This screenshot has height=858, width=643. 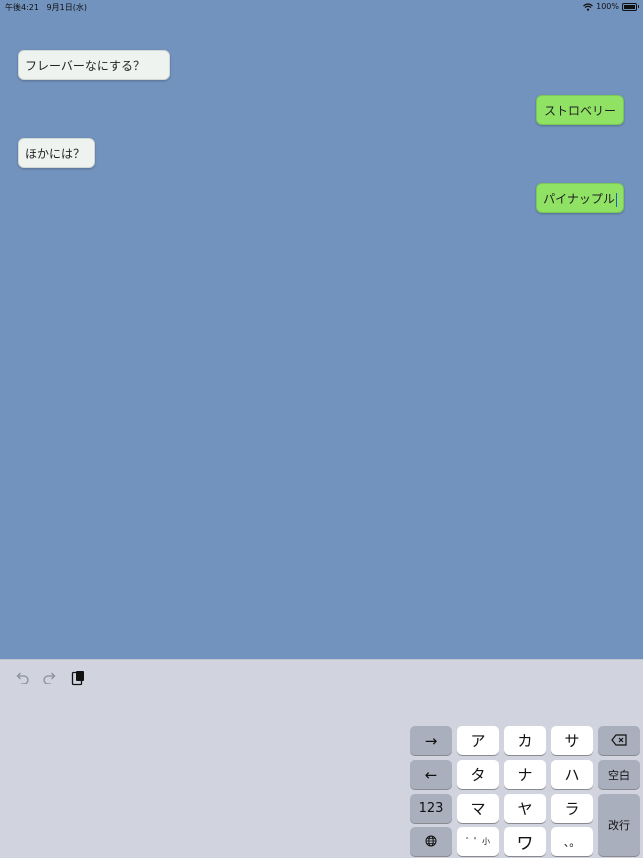 I want to click on incoming-message-bubble: フレーバーなにする？, so click(x=94, y=65).